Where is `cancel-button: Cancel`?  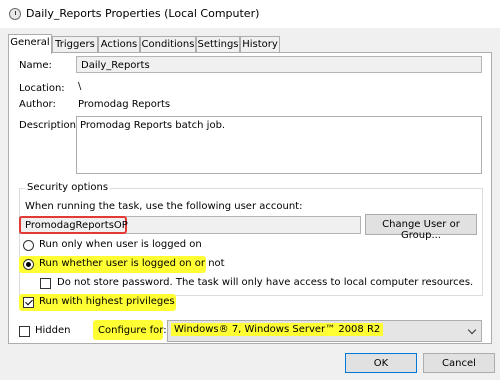 cancel-button: Cancel is located at coordinates (459, 363).